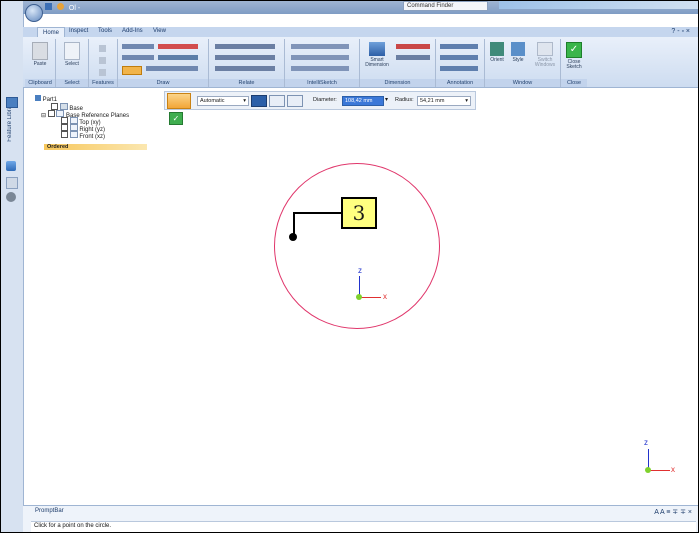  I want to click on quick-access-menu: Ol -, so click(74, 8).